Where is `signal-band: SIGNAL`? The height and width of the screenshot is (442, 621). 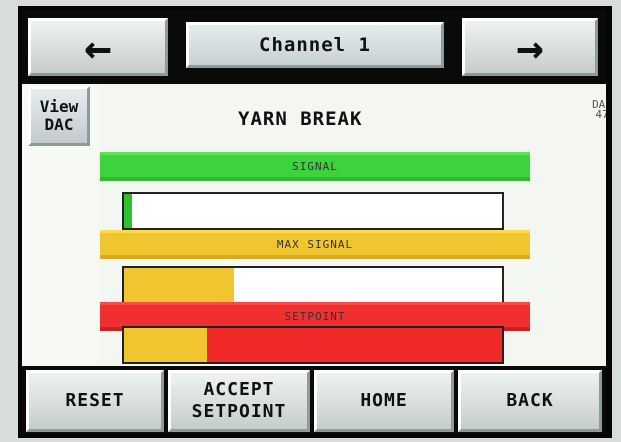 signal-band: SIGNAL is located at coordinates (315, 166).